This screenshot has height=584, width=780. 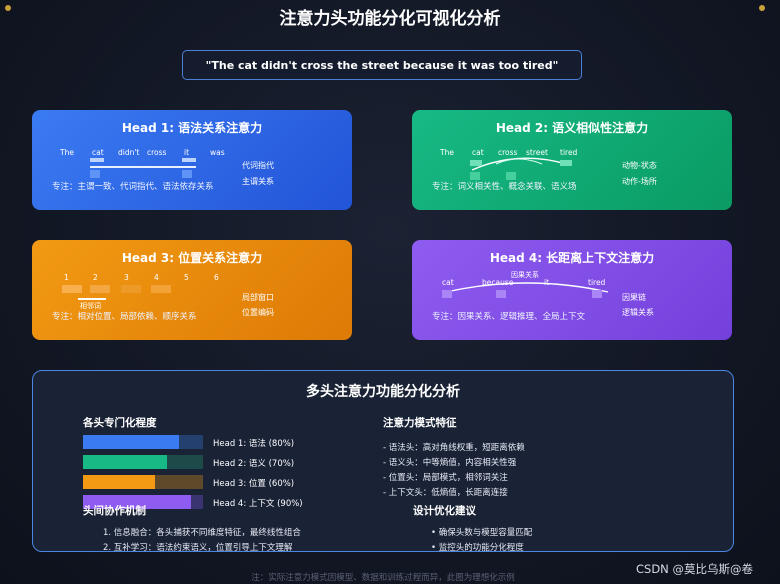 I want to click on optimization-item: • 监控头的功能分化程度, so click(x=477, y=548).